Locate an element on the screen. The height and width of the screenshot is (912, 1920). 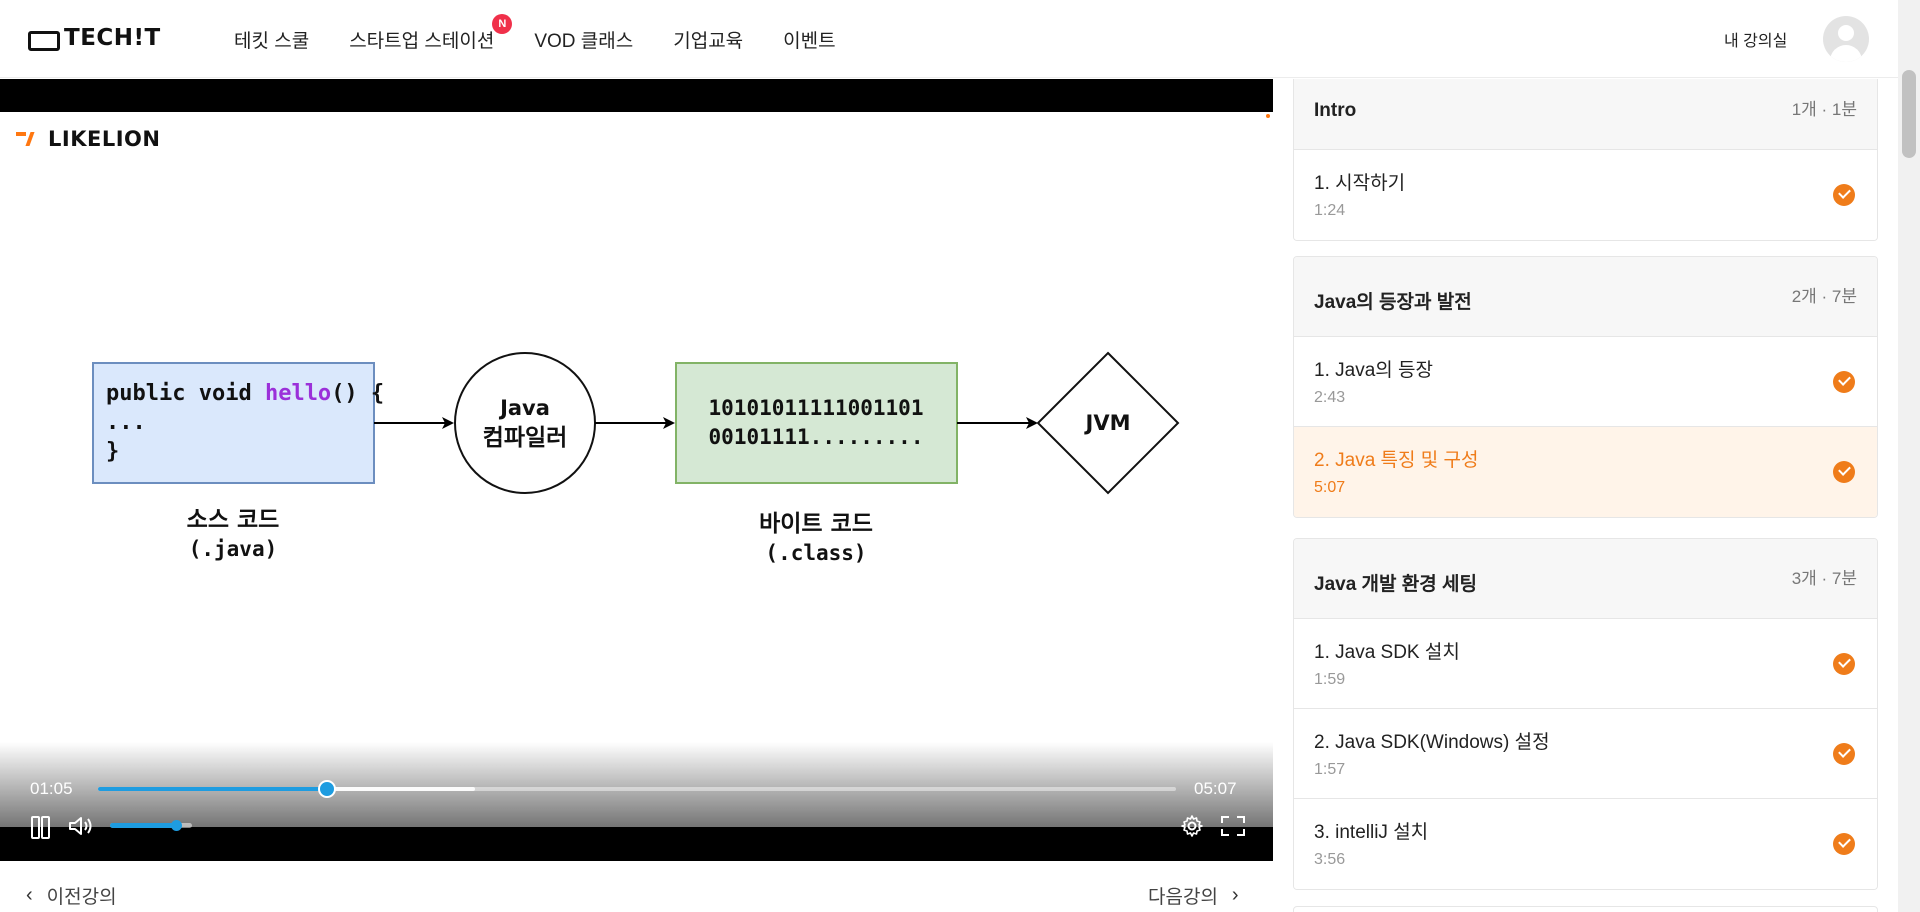
lesson-title: 2. Java 특징 및 구성 is located at coordinates (1396, 460).